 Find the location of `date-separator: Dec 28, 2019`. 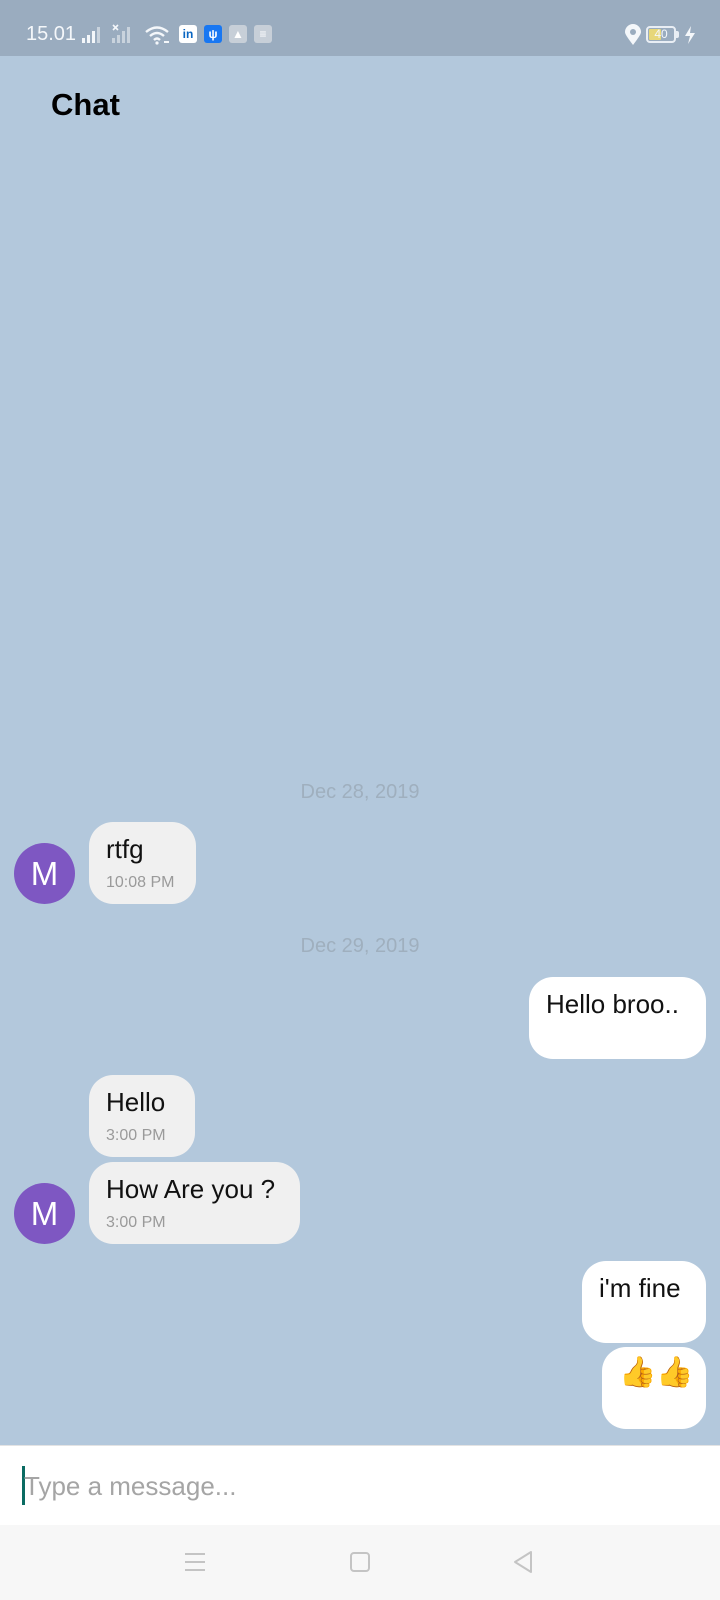

date-separator: Dec 28, 2019 is located at coordinates (360, 792).